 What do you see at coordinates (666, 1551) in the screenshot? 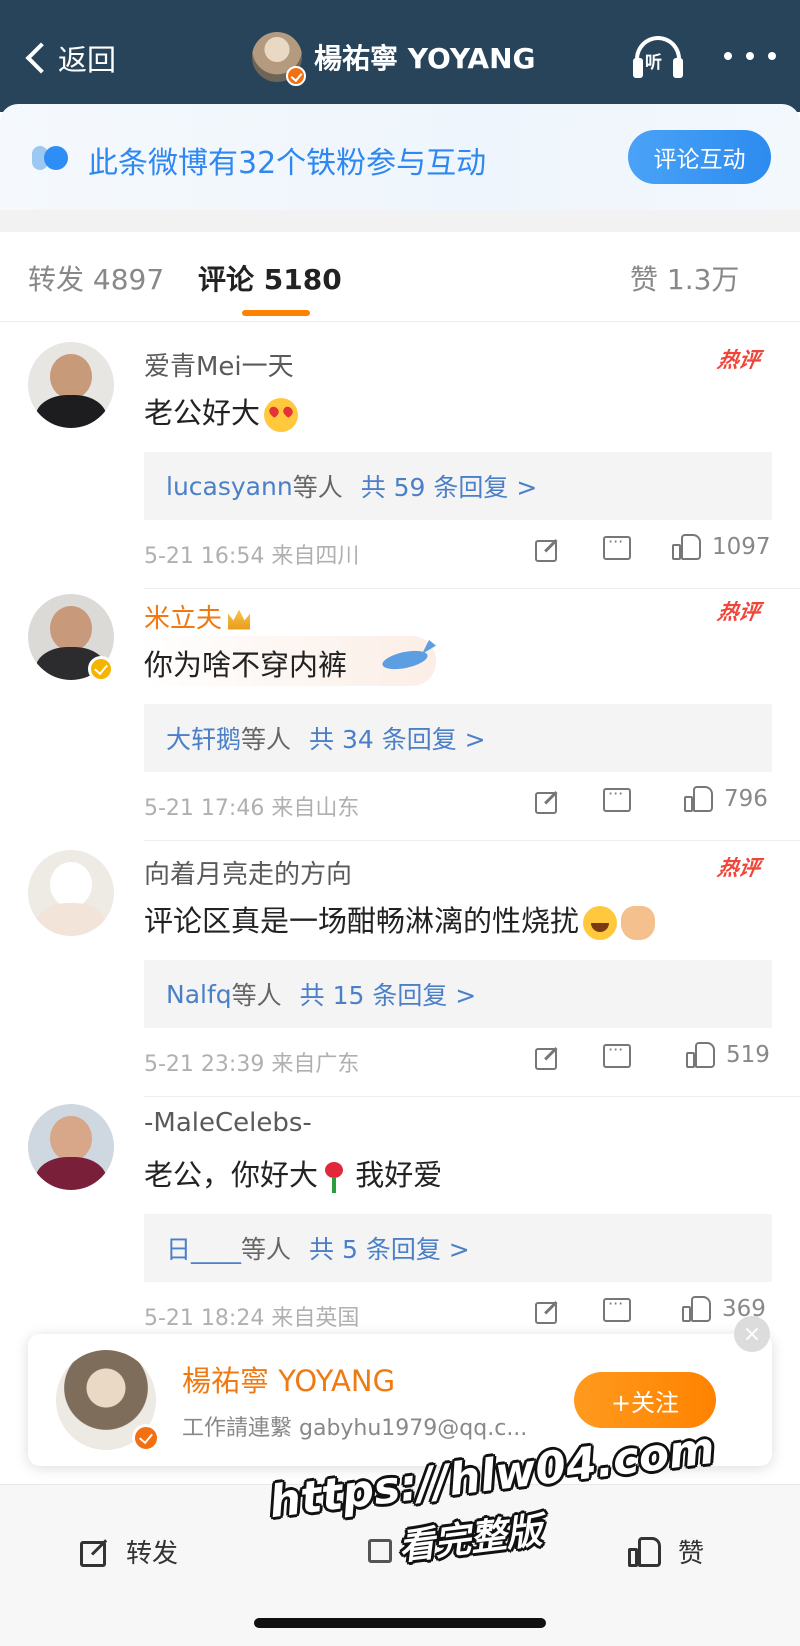
I see `like-button: 赞` at bounding box center [666, 1551].